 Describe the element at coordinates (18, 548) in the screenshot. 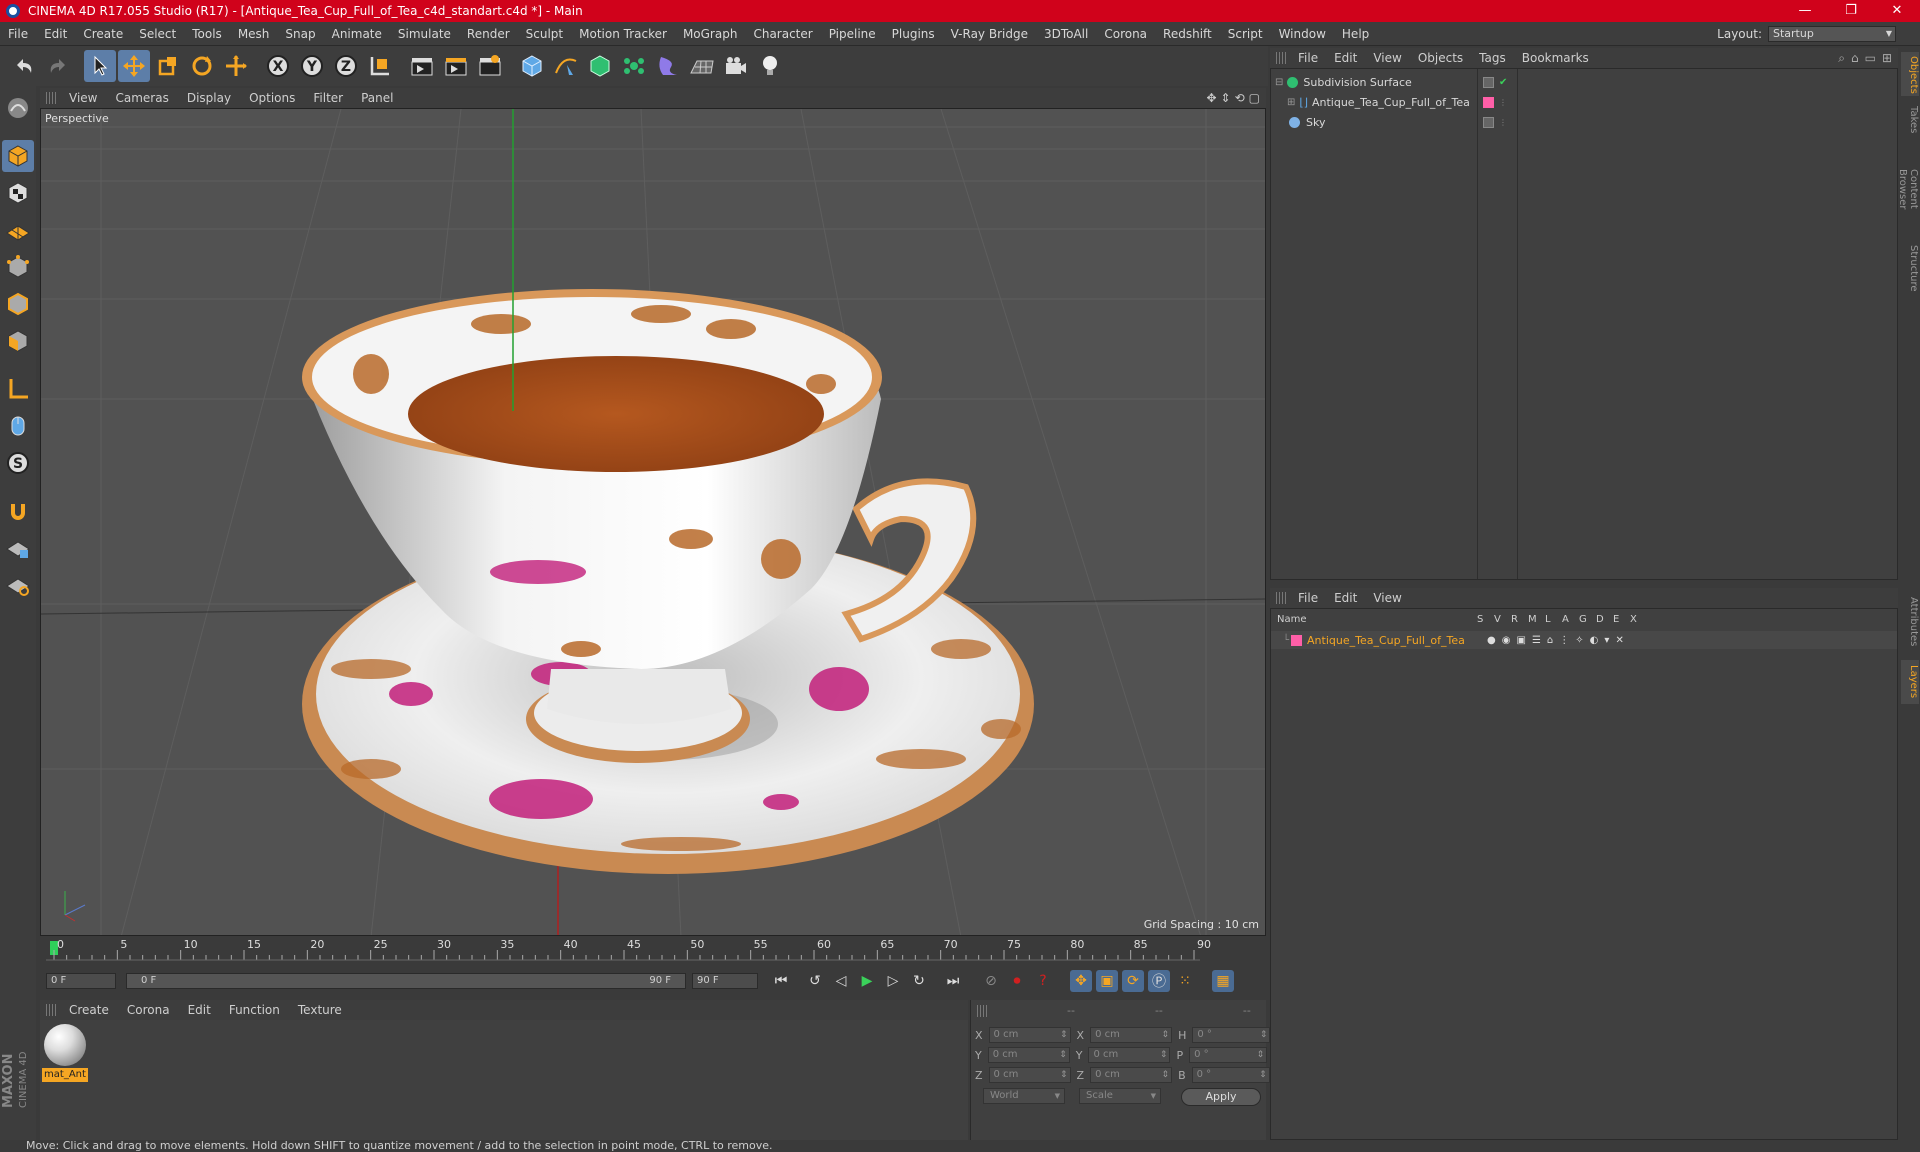

I see `workplane-lock-button` at that location.